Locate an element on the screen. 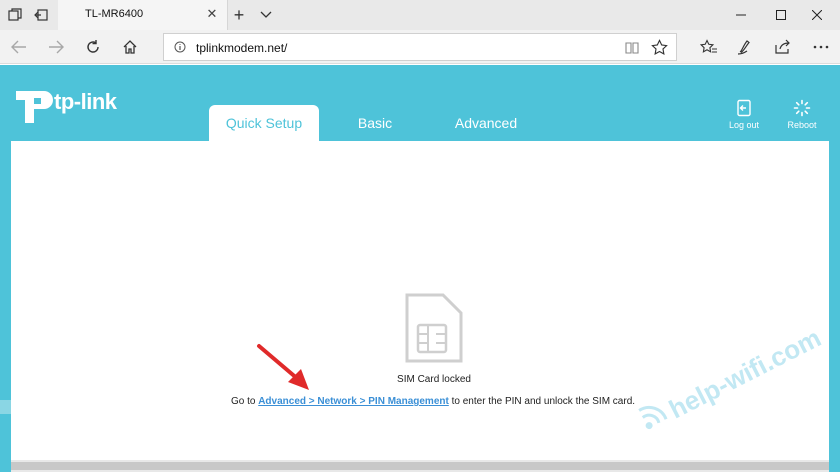  browser-tab: TL-MR6400 ✕ is located at coordinates (143, 15).